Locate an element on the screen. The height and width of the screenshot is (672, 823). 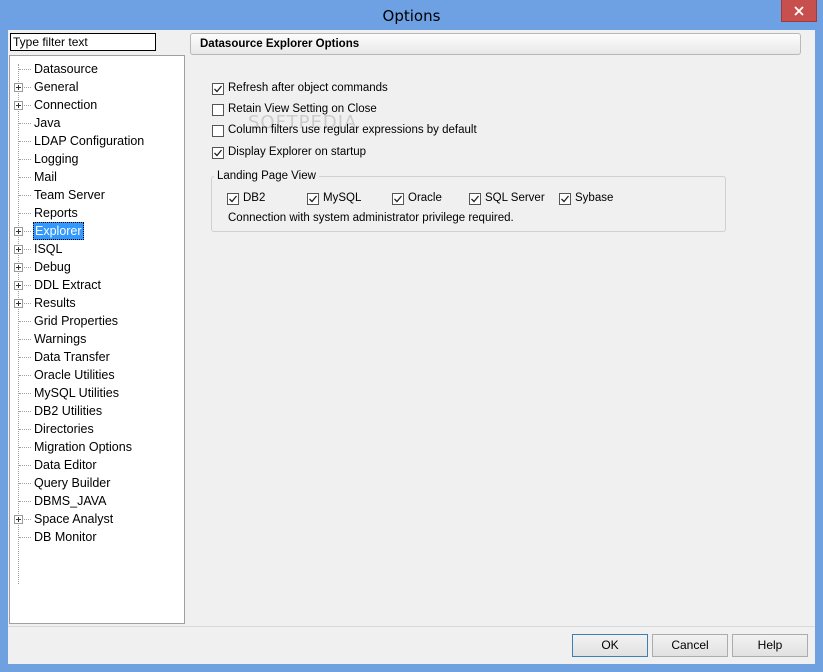
tree-item-label: Warnings is located at coordinates (60, 339).